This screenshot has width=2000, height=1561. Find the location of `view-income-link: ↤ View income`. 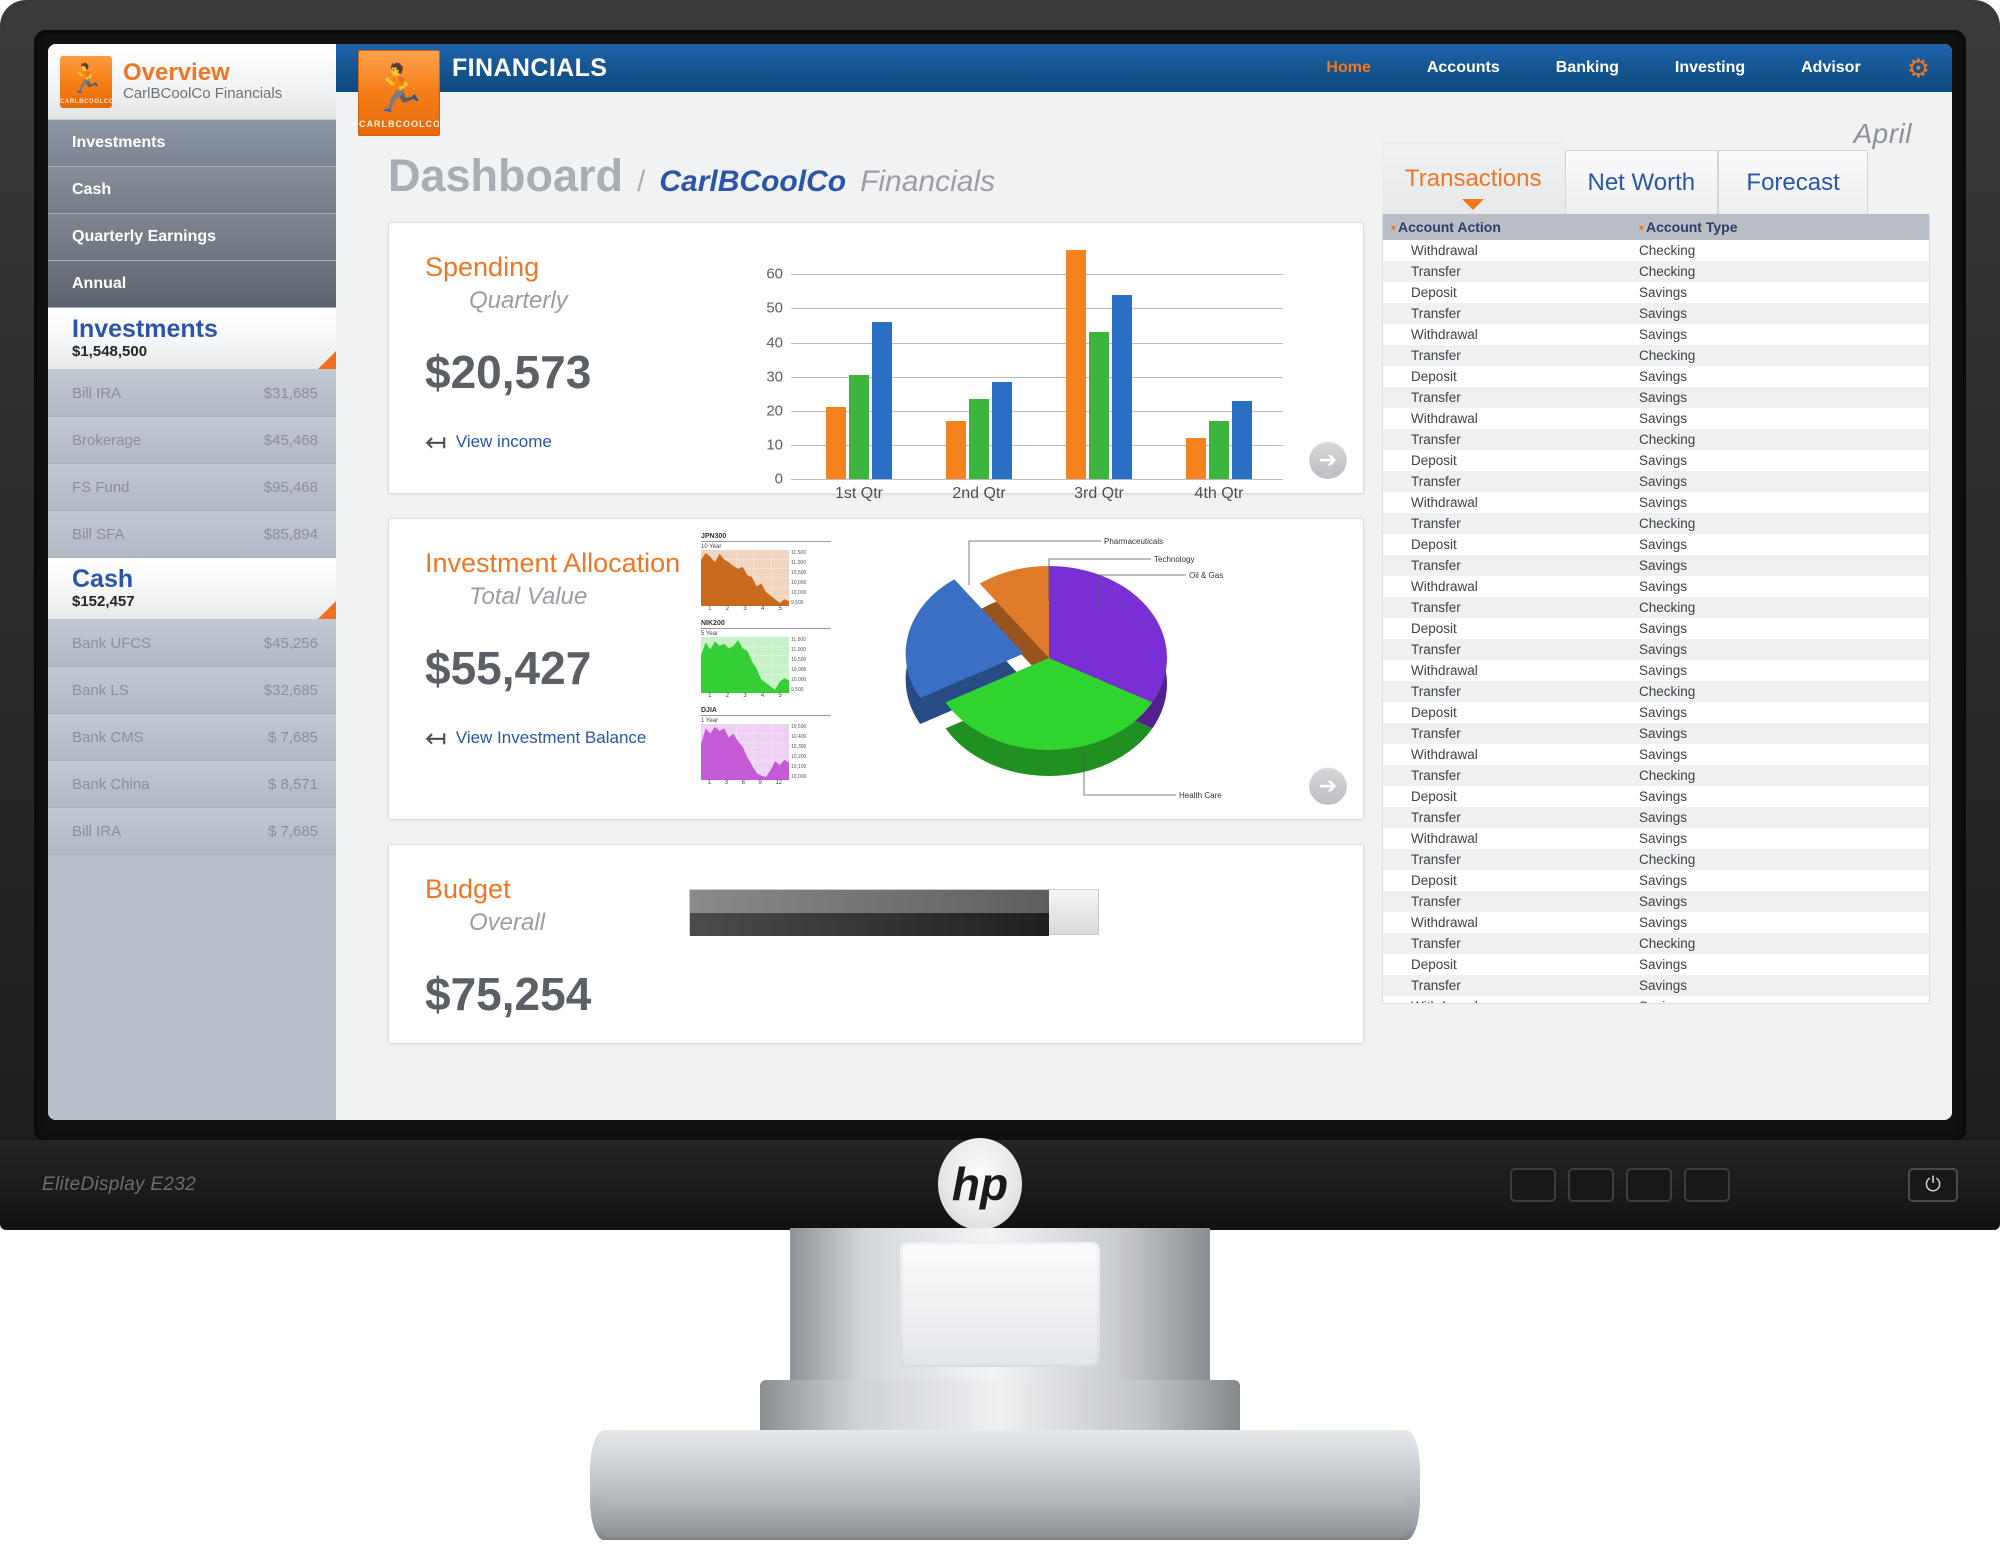

view-income-link: ↤ View income is located at coordinates (557, 442).